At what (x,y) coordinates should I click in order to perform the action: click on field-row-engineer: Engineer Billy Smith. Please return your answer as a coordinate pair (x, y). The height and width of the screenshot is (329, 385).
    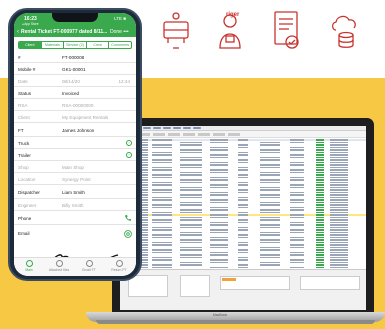
    Looking at the image, I should click on (75, 205).